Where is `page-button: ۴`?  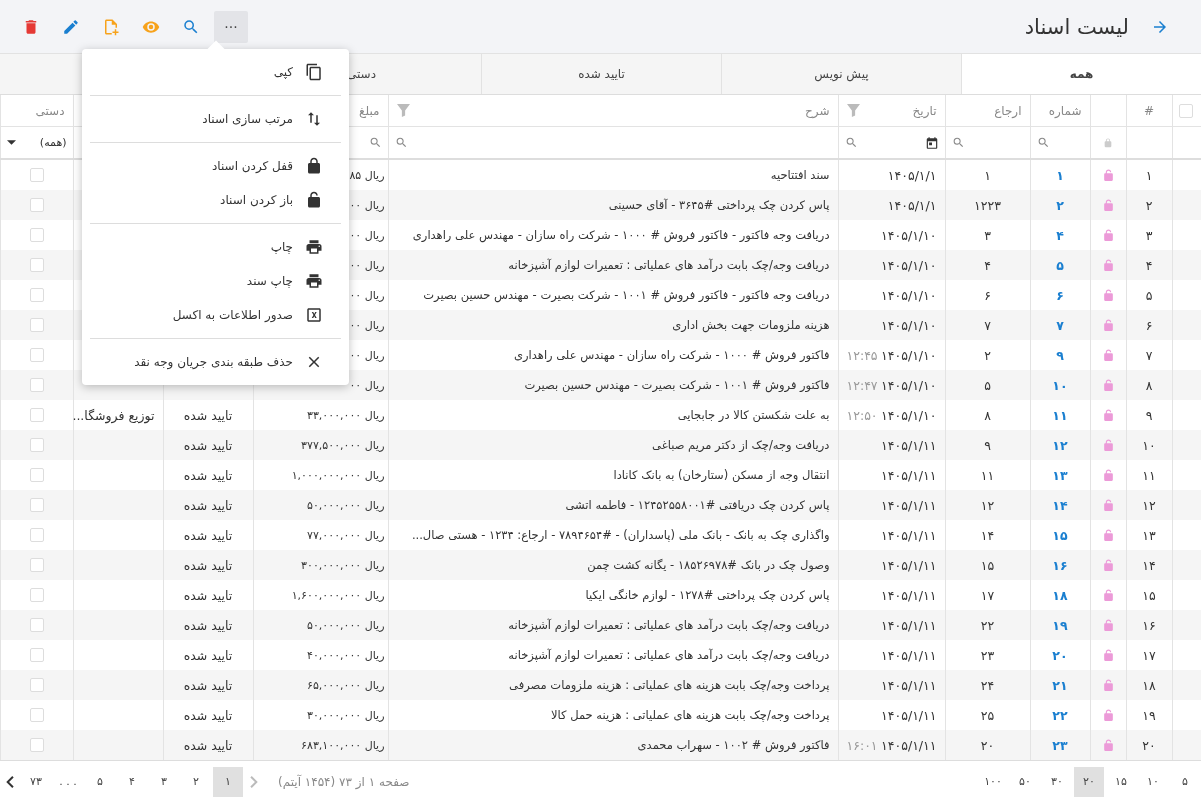
page-button: ۴ is located at coordinates (132, 781).